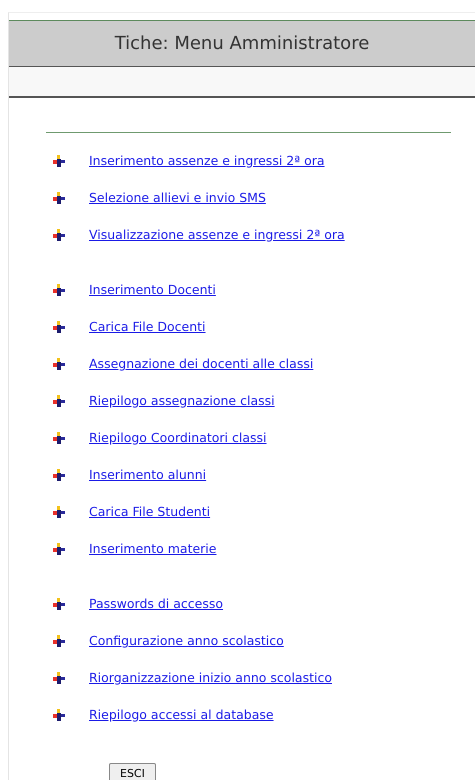  Describe the element at coordinates (201, 363) in the screenshot. I see `menu-link: Assegnazione dei docenti alle classi` at that location.